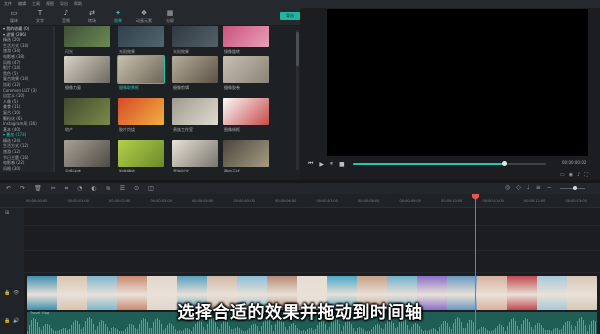  What do you see at coordinates (504, 163) in the screenshot?
I see `playback-progress-knob` at bounding box center [504, 163].